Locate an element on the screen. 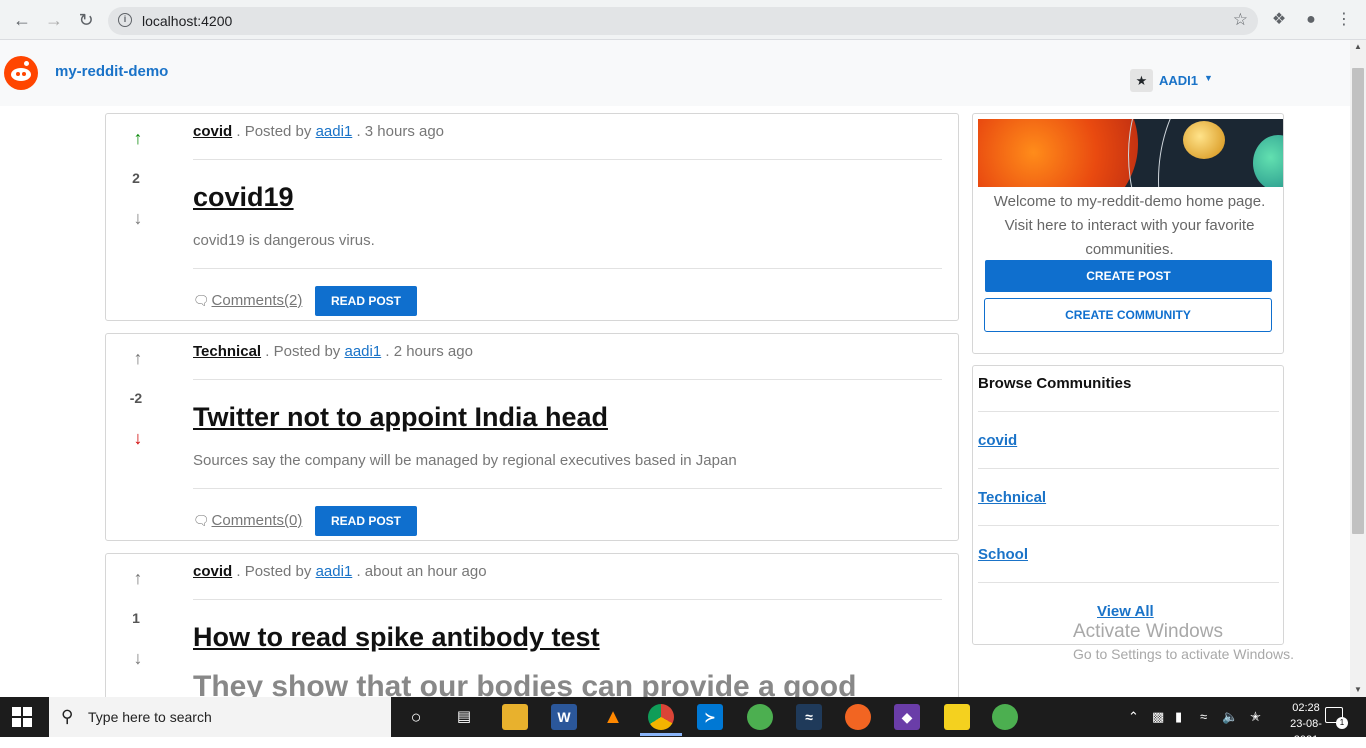 Image resolution: width=1366 pixels, height=748 pixels. taskbar-search-placeholder: Type here to search is located at coordinates (150, 717).